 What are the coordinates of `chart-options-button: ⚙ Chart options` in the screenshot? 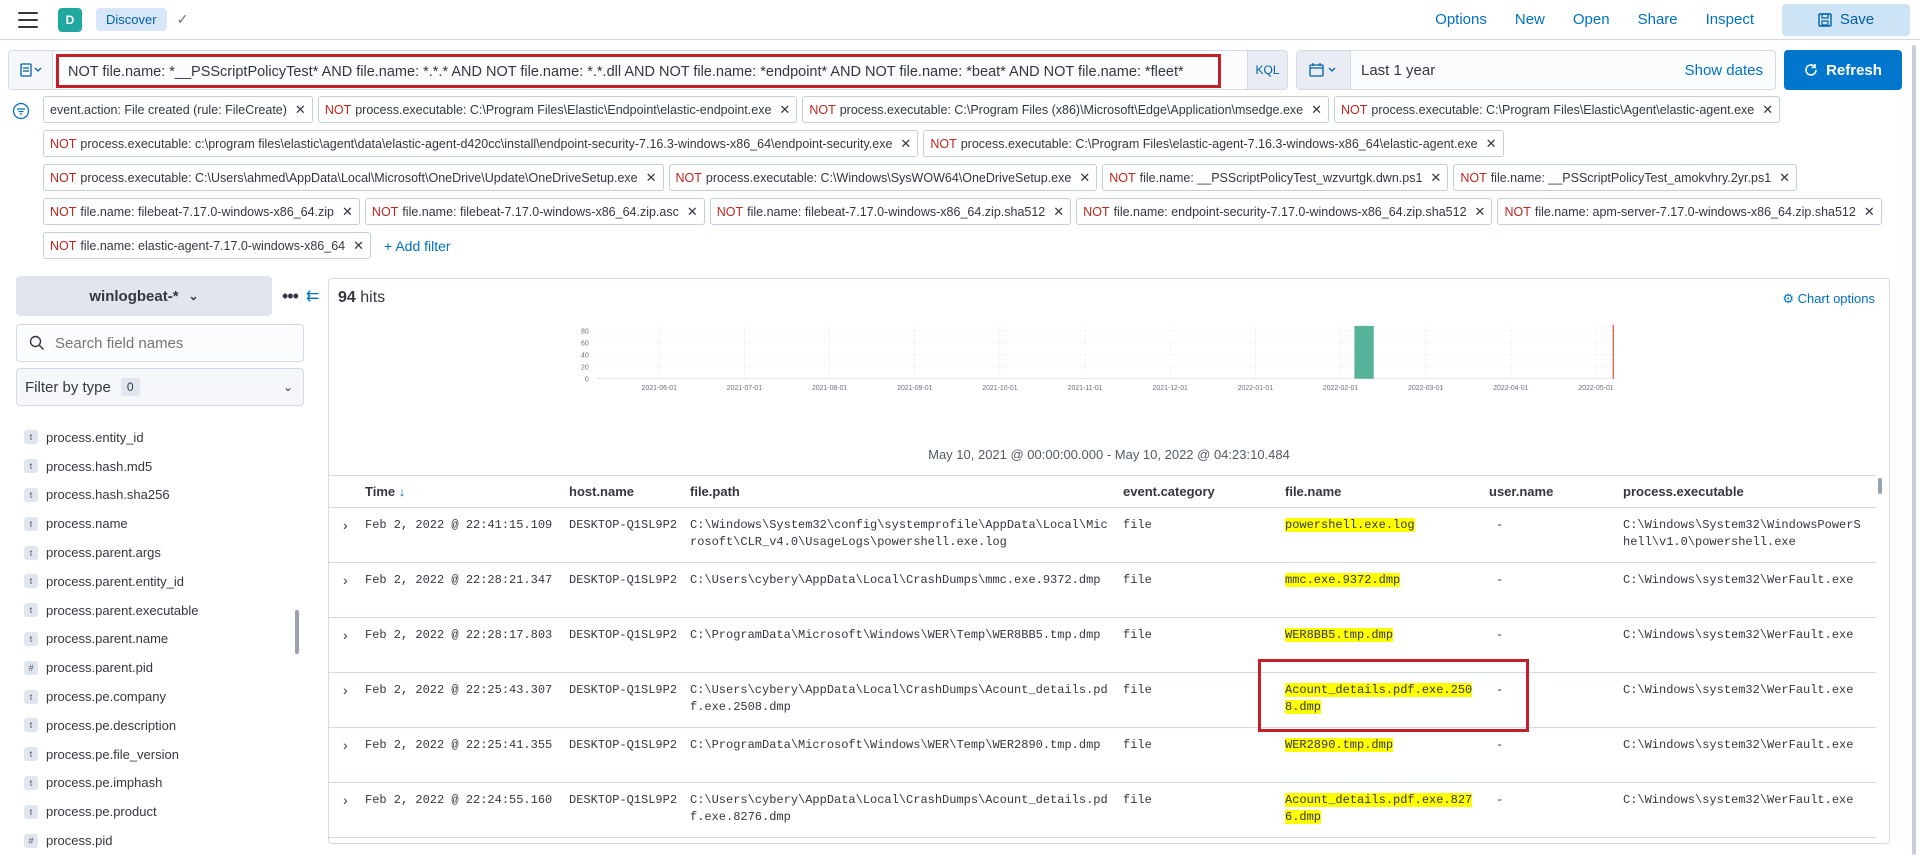 It's located at (1828, 299).